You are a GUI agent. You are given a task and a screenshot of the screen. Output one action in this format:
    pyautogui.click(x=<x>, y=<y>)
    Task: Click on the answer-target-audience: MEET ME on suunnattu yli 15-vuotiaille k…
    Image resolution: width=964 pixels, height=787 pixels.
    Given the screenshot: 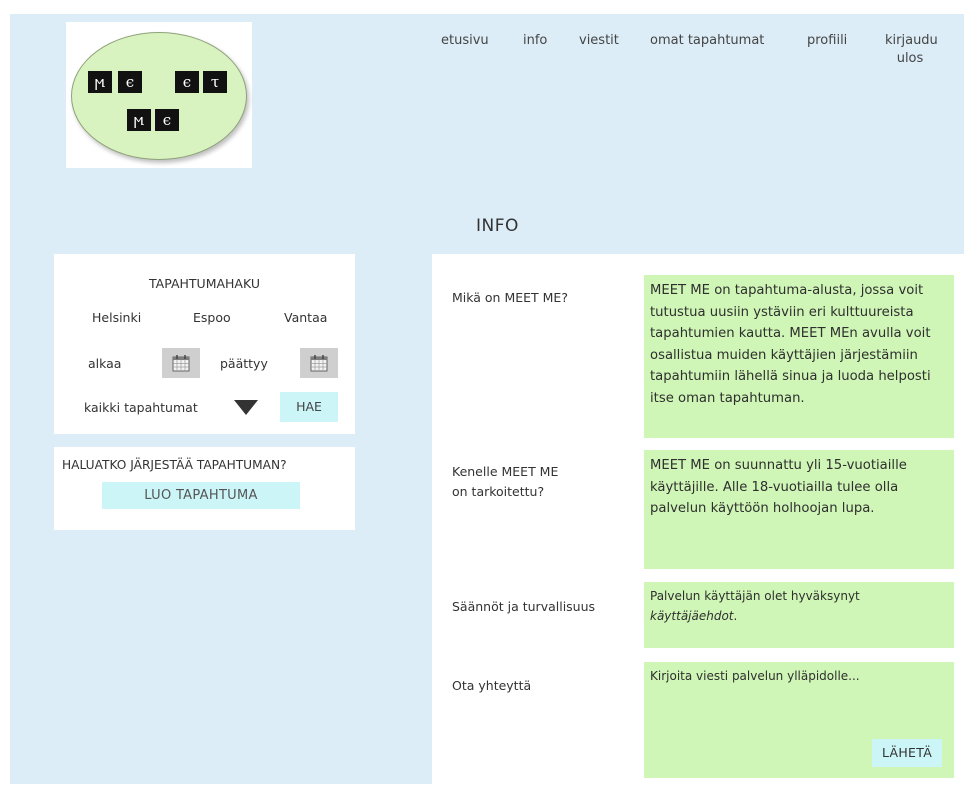 What is the action you would take?
    pyautogui.click(x=799, y=509)
    